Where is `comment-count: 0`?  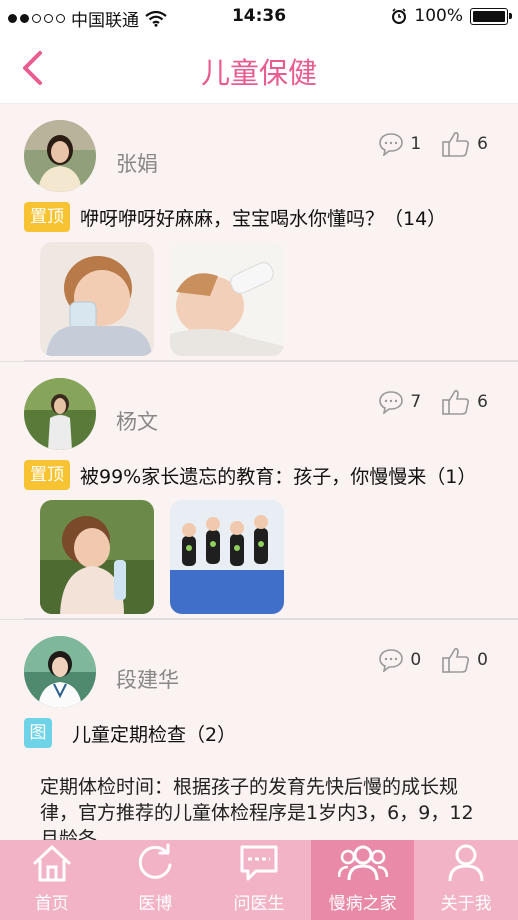 comment-count: 0 is located at coordinates (399, 660).